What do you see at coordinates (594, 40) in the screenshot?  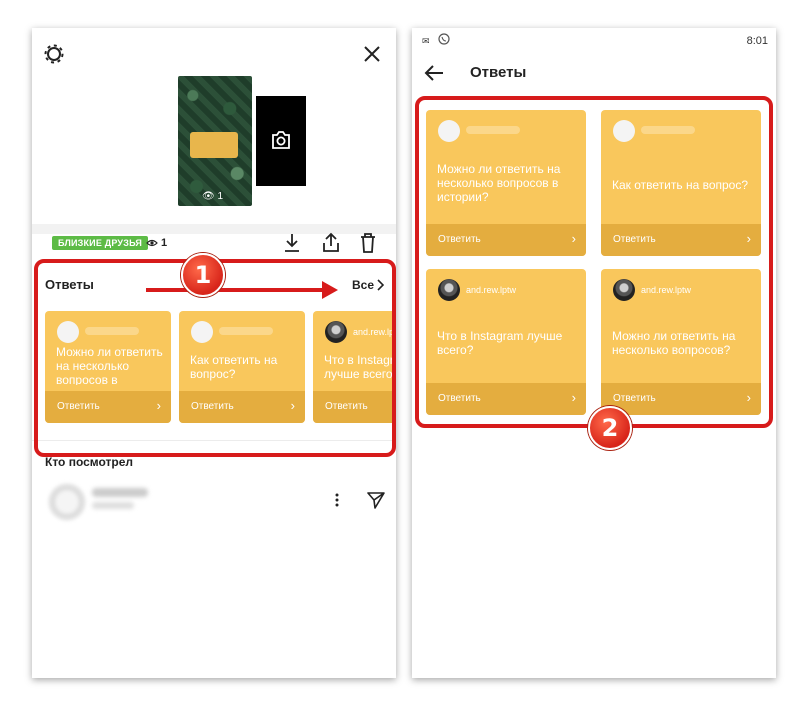 I see `status-bar: ✉ 8:01` at bounding box center [594, 40].